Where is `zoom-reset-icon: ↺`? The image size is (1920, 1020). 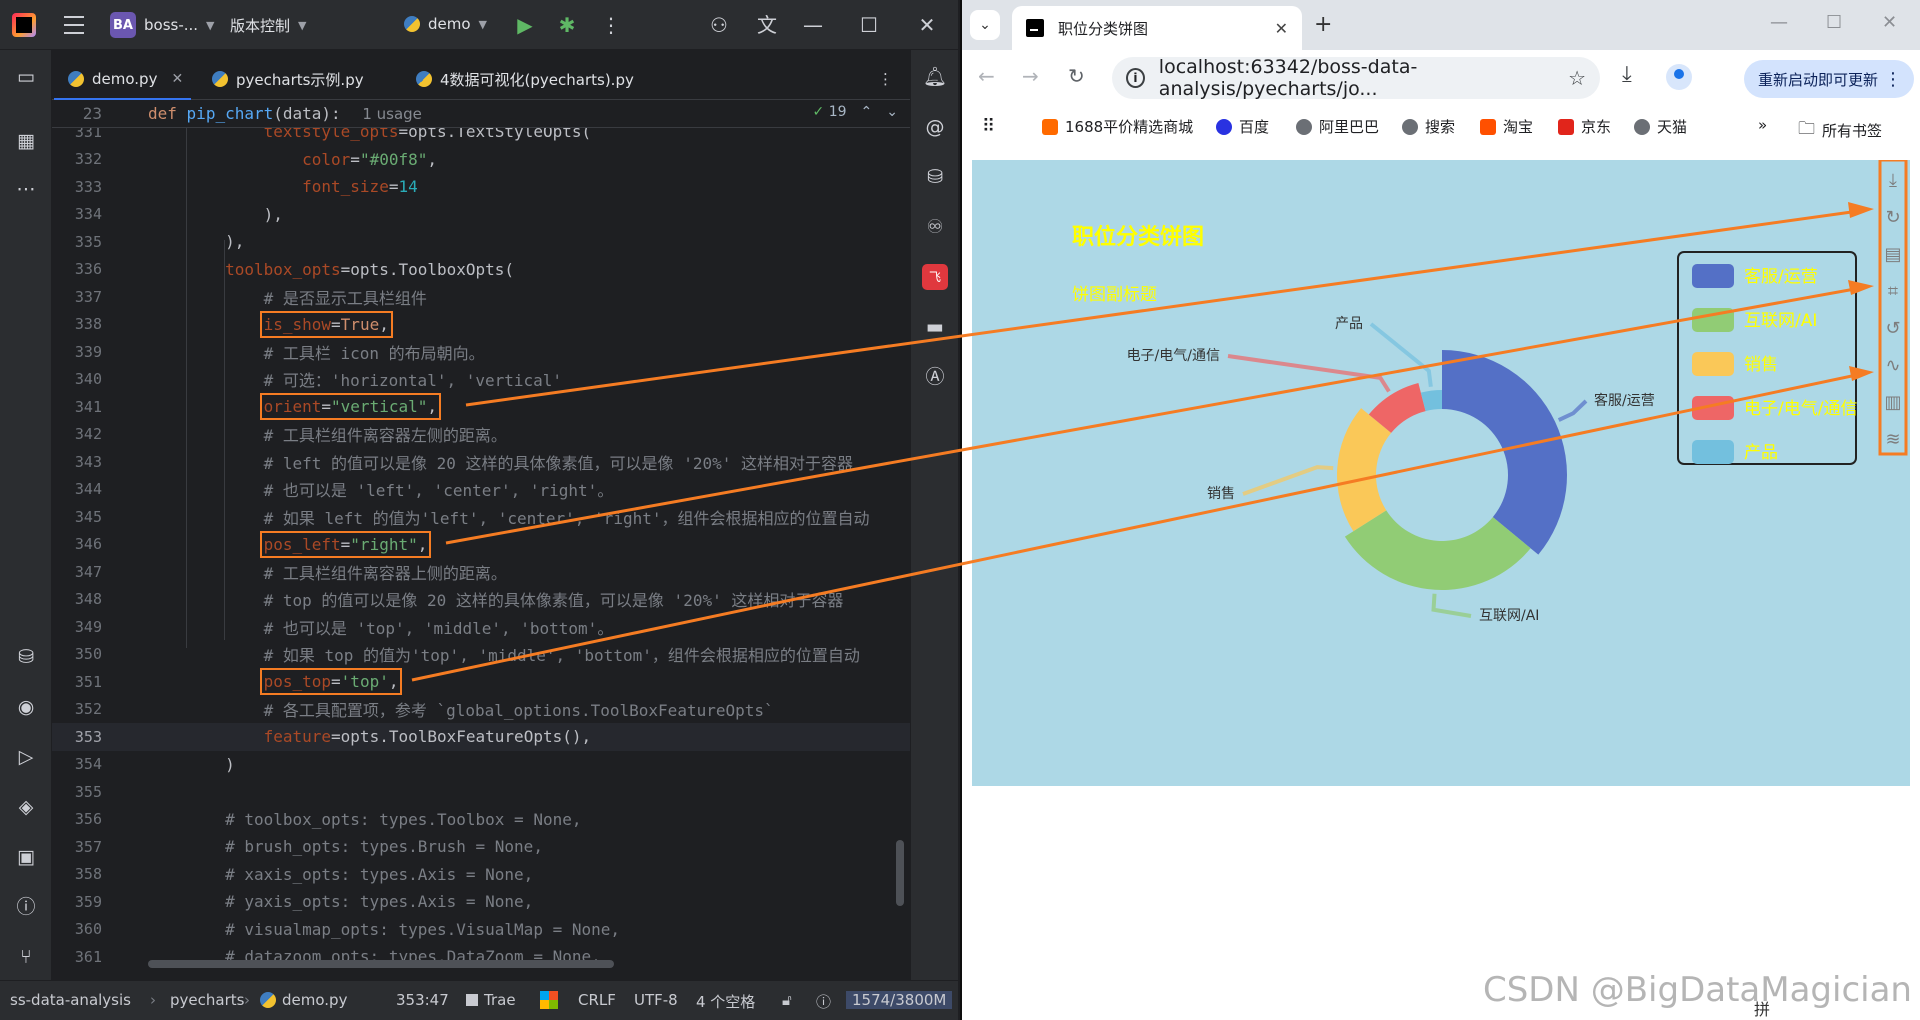 zoom-reset-icon: ↺ is located at coordinates (1892, 328).